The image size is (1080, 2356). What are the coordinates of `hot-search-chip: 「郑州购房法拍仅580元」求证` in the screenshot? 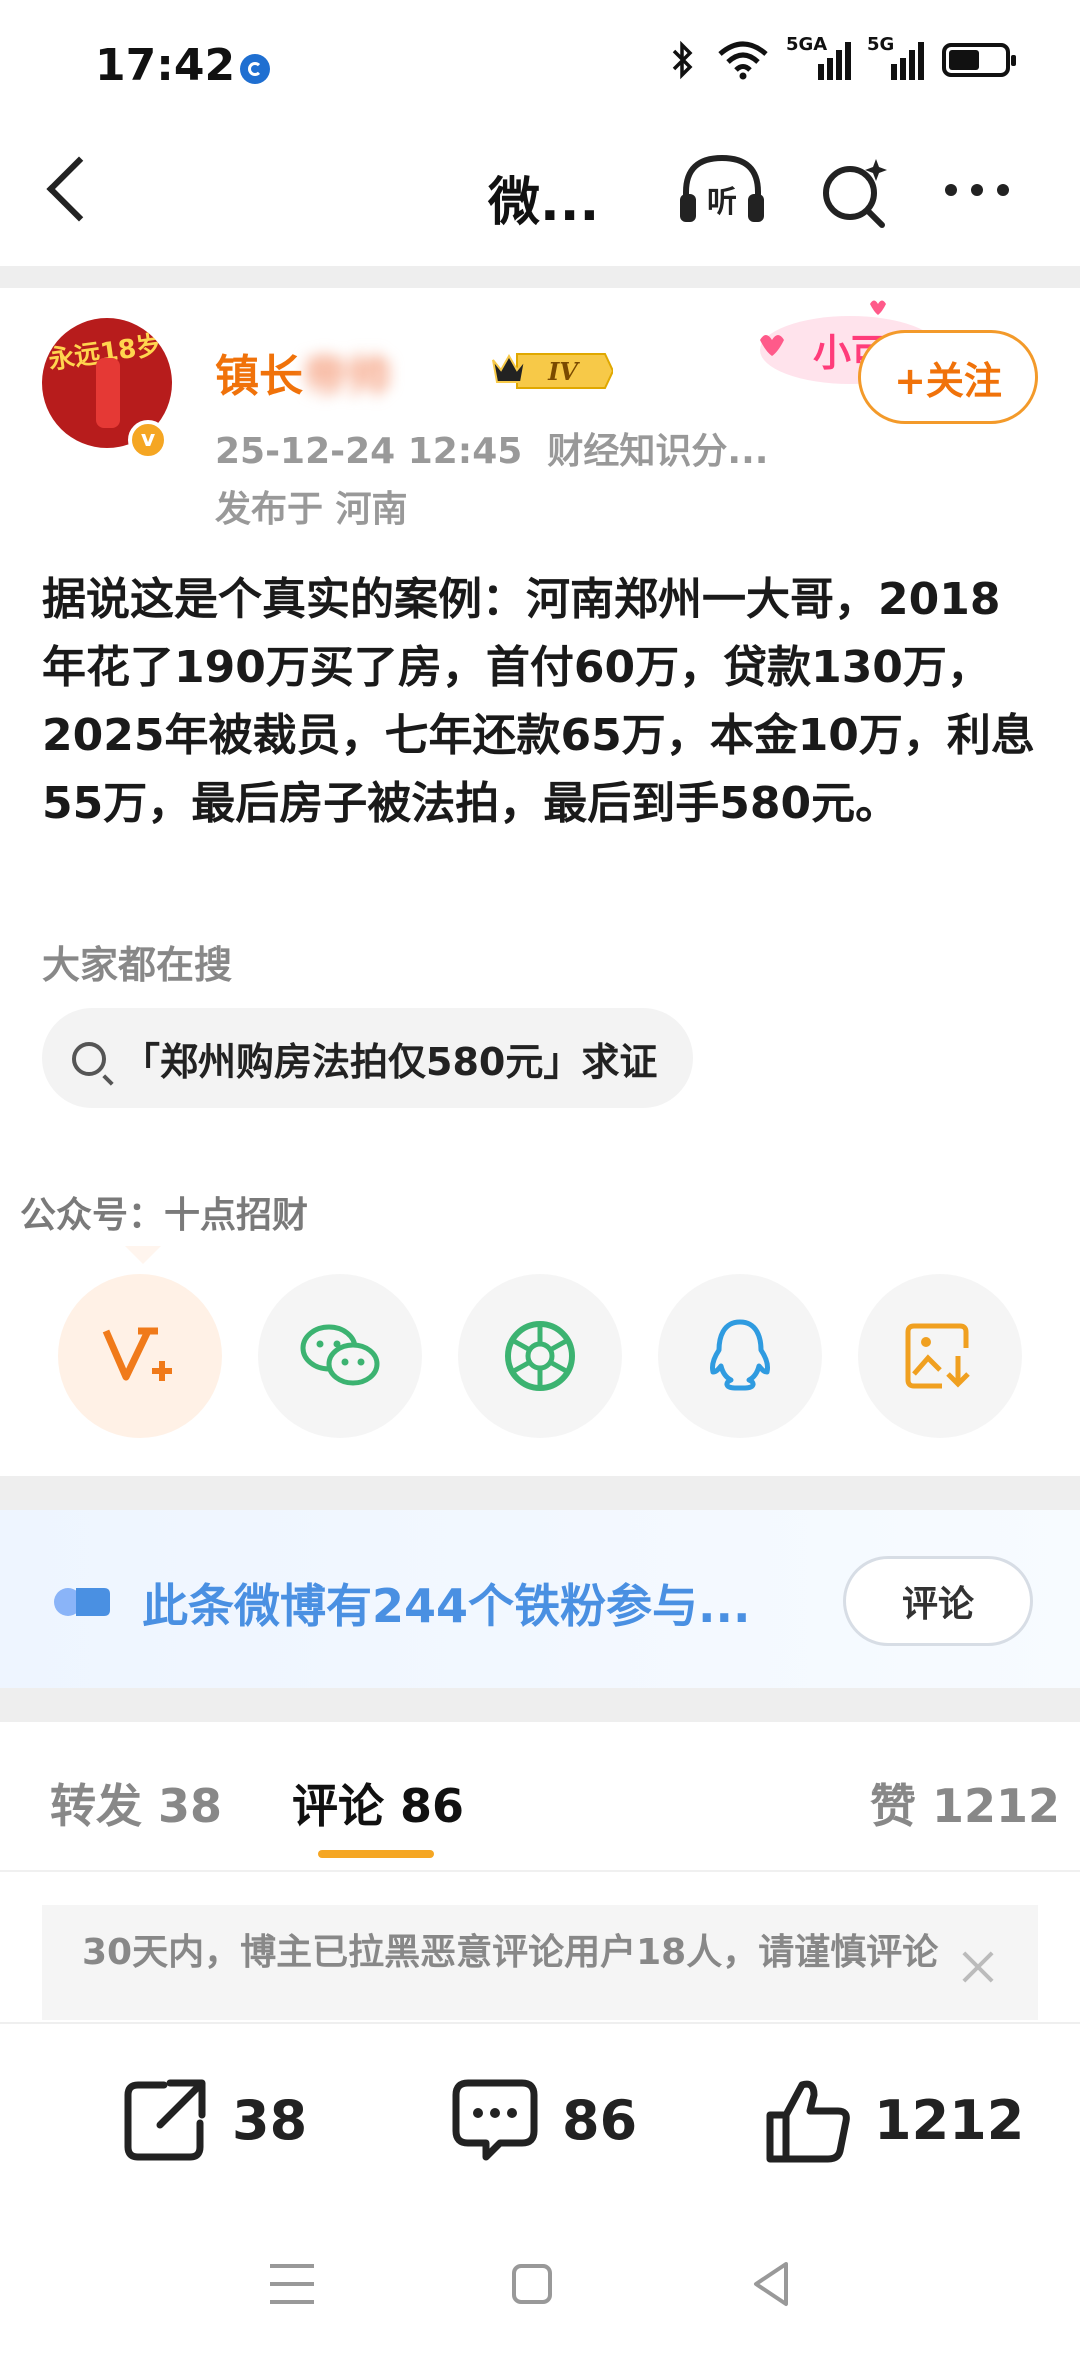 It's located at (368, 1058).